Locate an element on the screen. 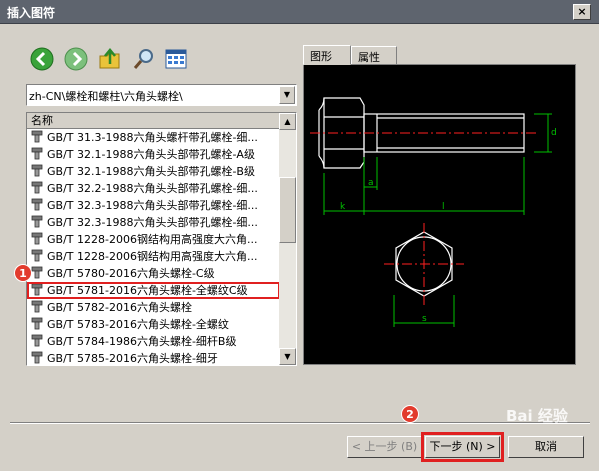 This screenshot has height=471, width=599. dim-label-k: k is located at coordinates (343, 207).